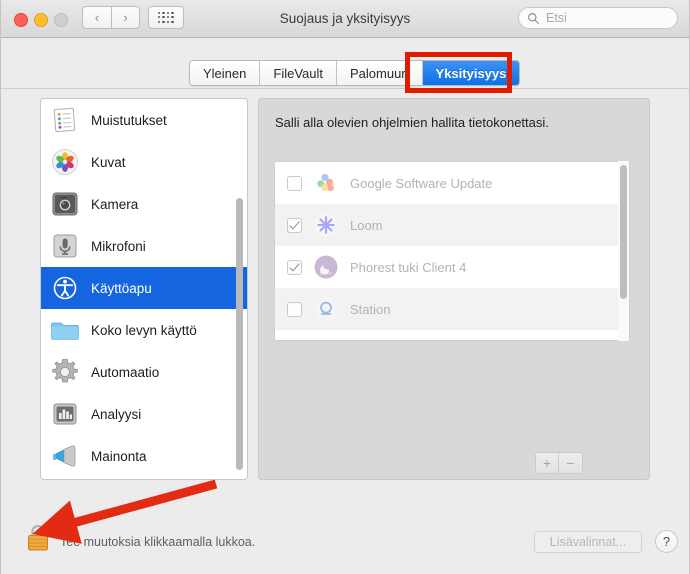 The image size is (690, 574). I want to click on tab-yleinen: Yleinen, so click(225, 73).